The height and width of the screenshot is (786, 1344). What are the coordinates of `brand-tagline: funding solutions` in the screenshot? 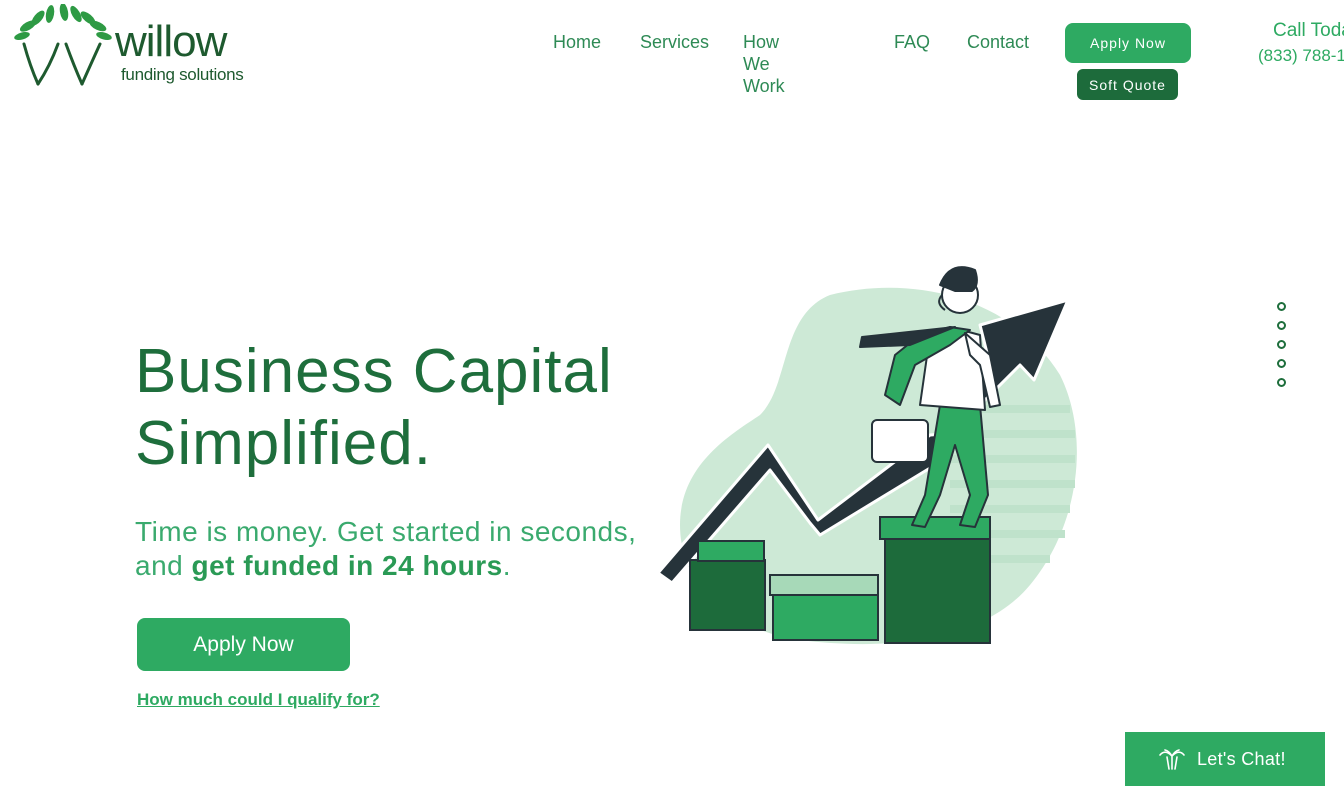 It's located at (182, 74).